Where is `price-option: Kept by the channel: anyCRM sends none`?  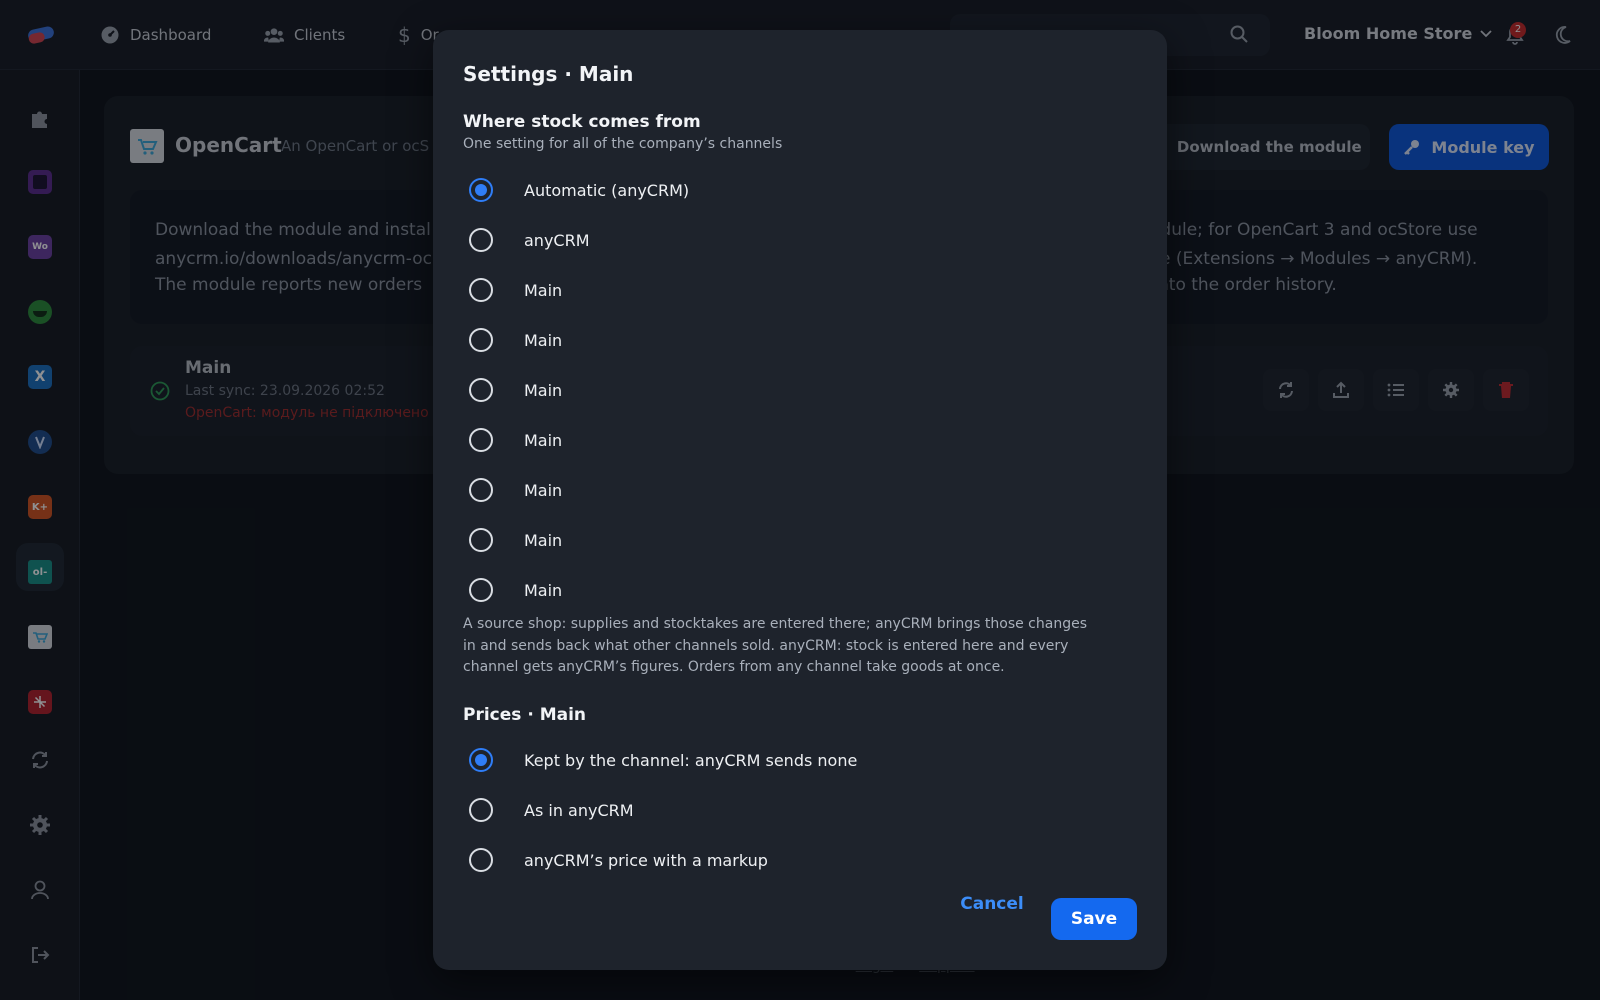
price-option: Kept by the channel: anyCRM sends none is located at coordinates (663, 760).